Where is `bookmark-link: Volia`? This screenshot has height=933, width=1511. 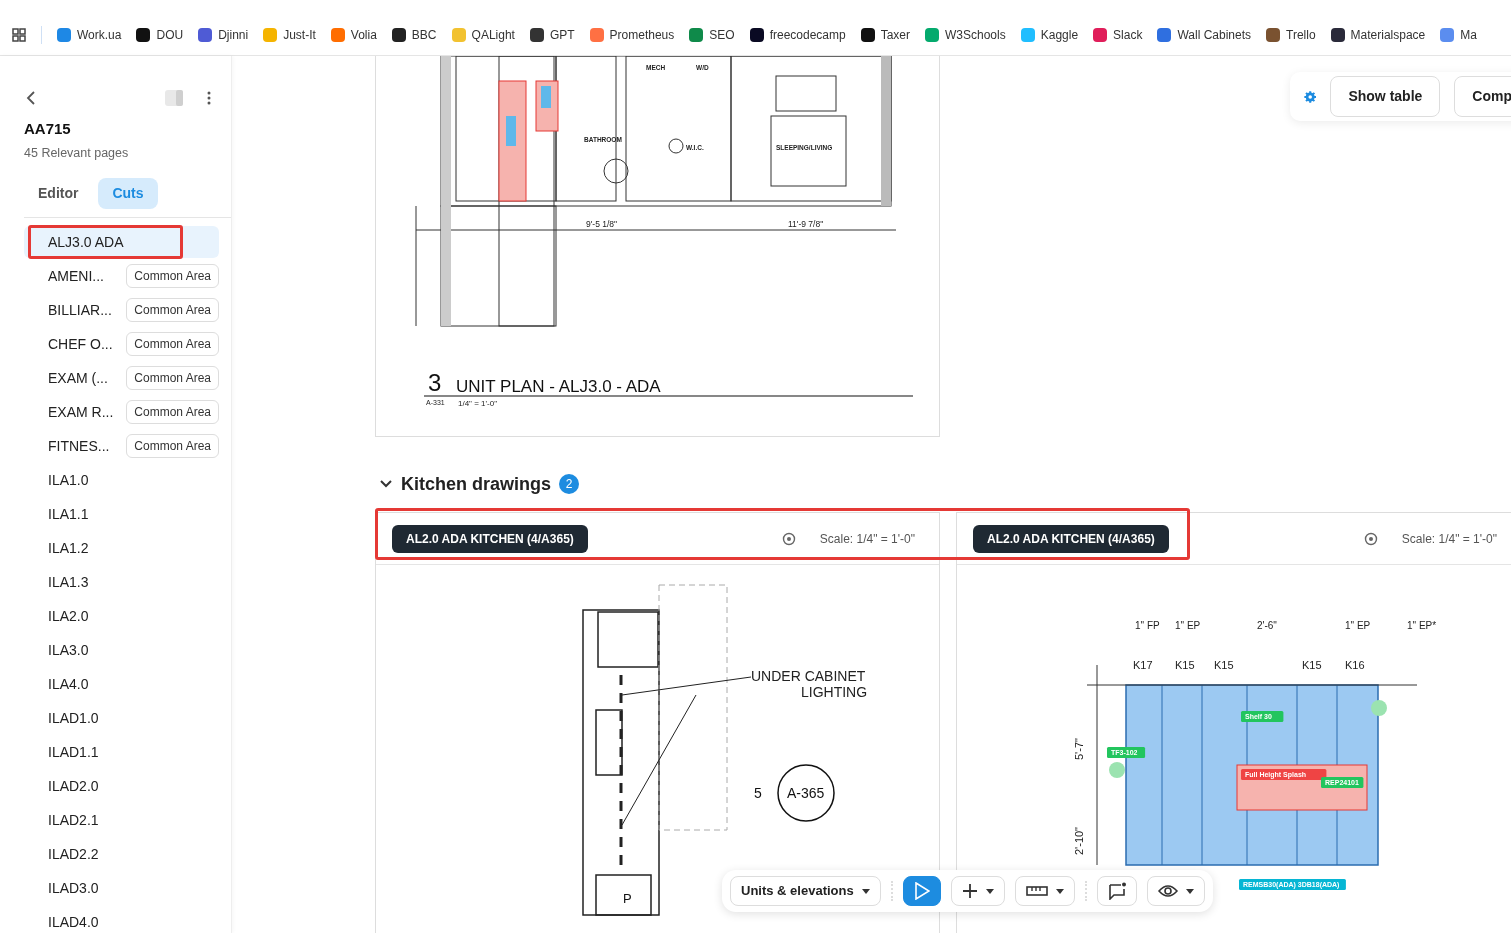 bookmark-link: Volia is located at coordinates (353, 34).